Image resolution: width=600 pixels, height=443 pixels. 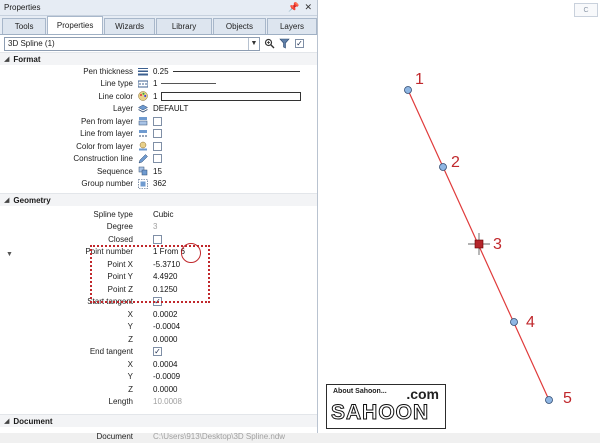 I want to click on pen-from-layer-label: Pen from layer, so click(x=106, y=121).